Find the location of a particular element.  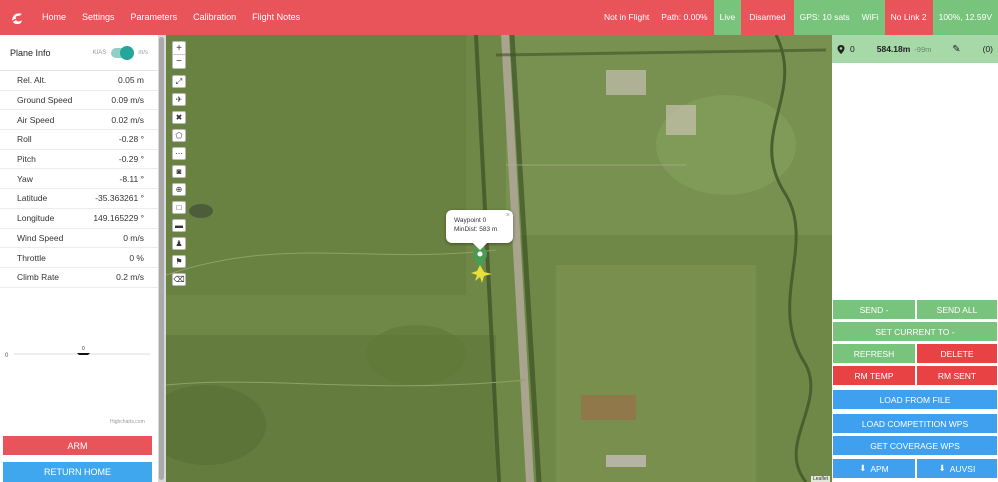

info-label: Latitude is located at coordinates (32, 198).